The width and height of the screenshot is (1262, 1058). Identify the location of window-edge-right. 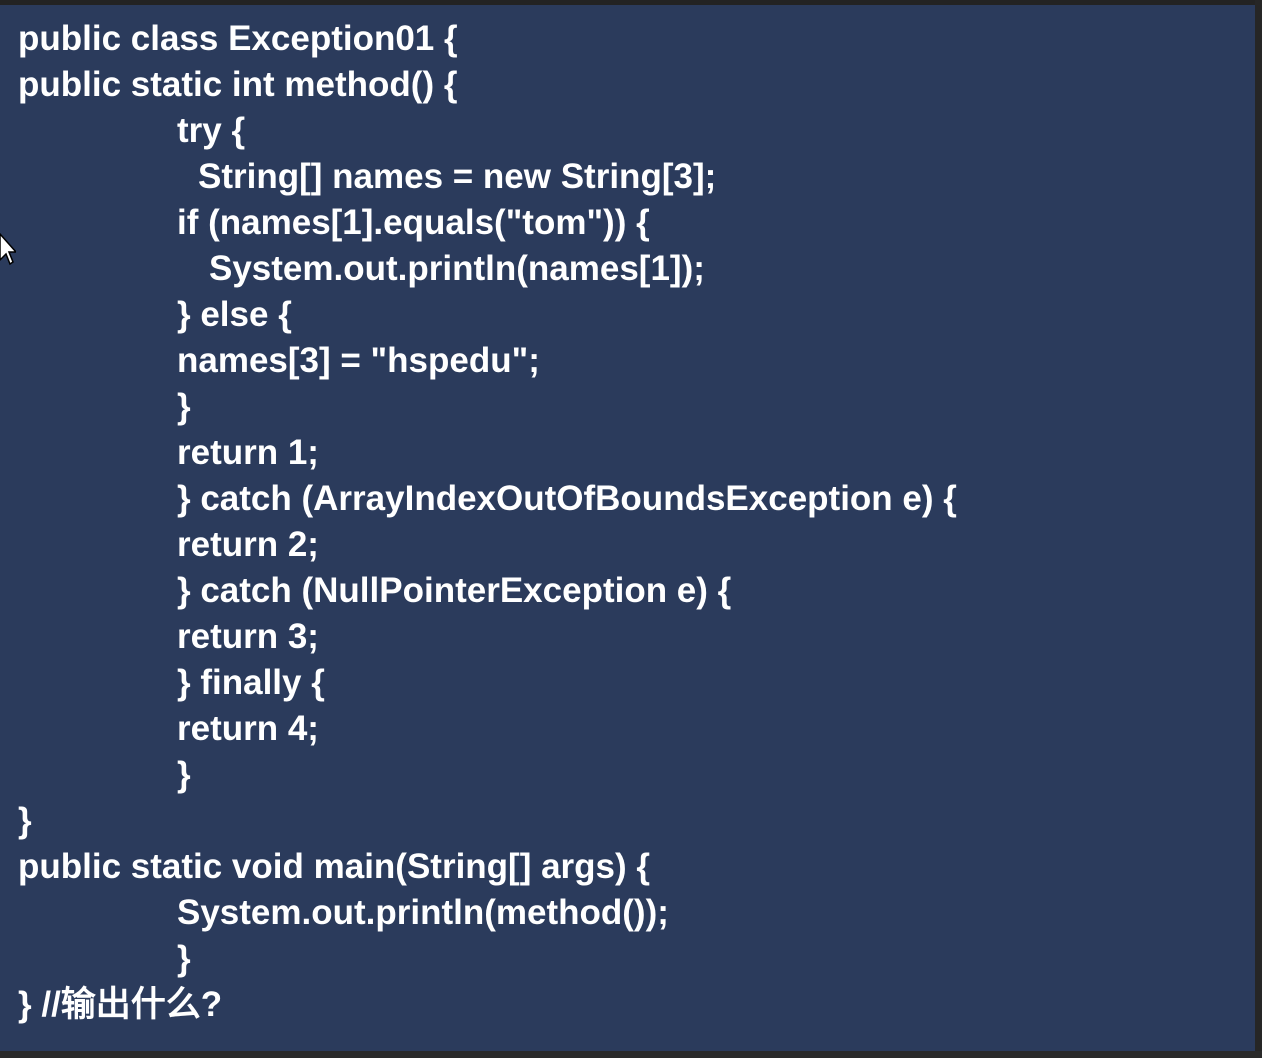
(1258, 529).